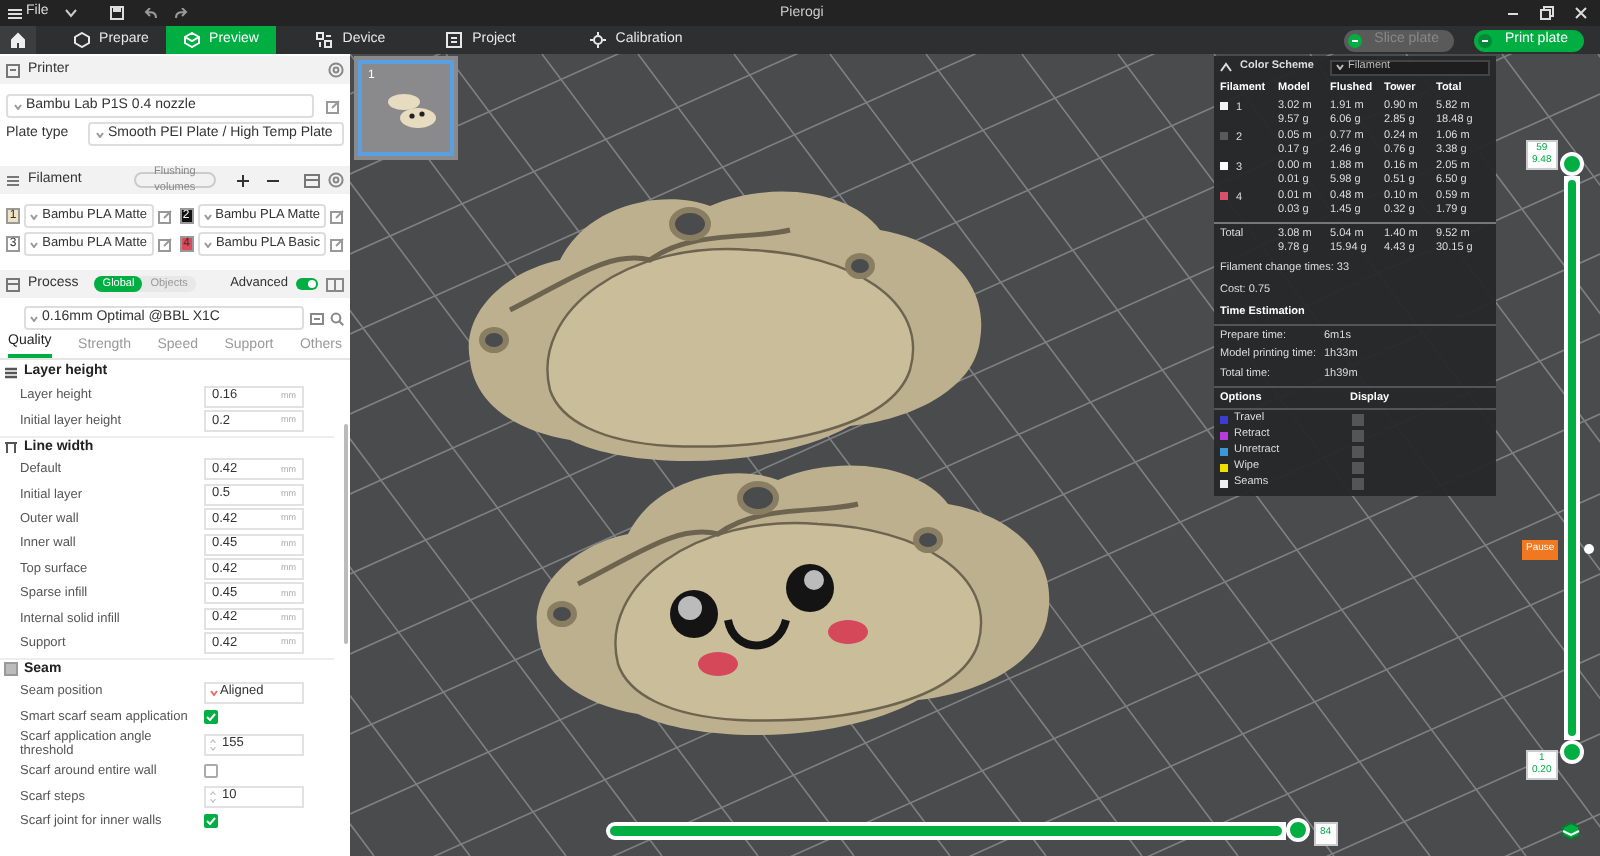 This screenshot has width=1600, height=856. Describe the element at coordinates (307, 284) in the screenshot. I see `advanced-toggle` at that location.